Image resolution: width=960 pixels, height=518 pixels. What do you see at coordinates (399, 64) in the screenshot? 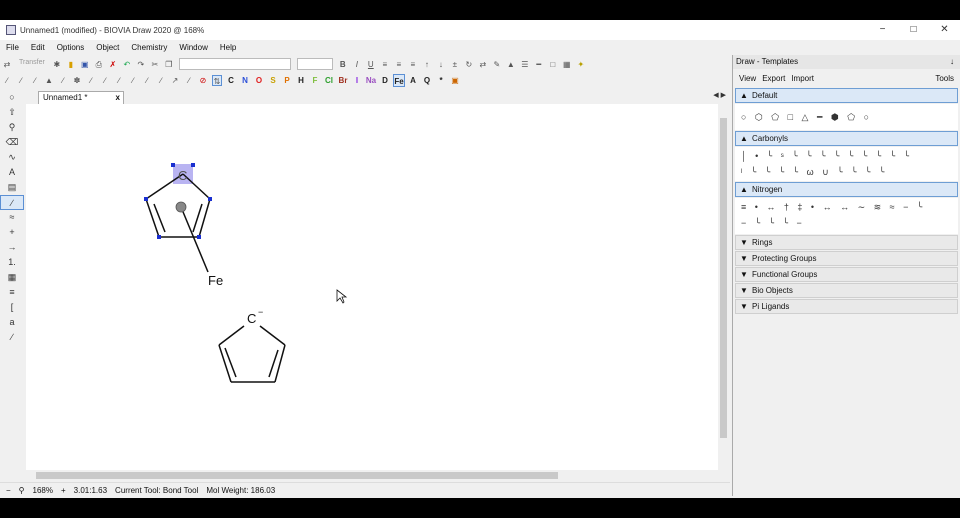
I see `align-center-icon: ≡` at bounding box center [399, 64].